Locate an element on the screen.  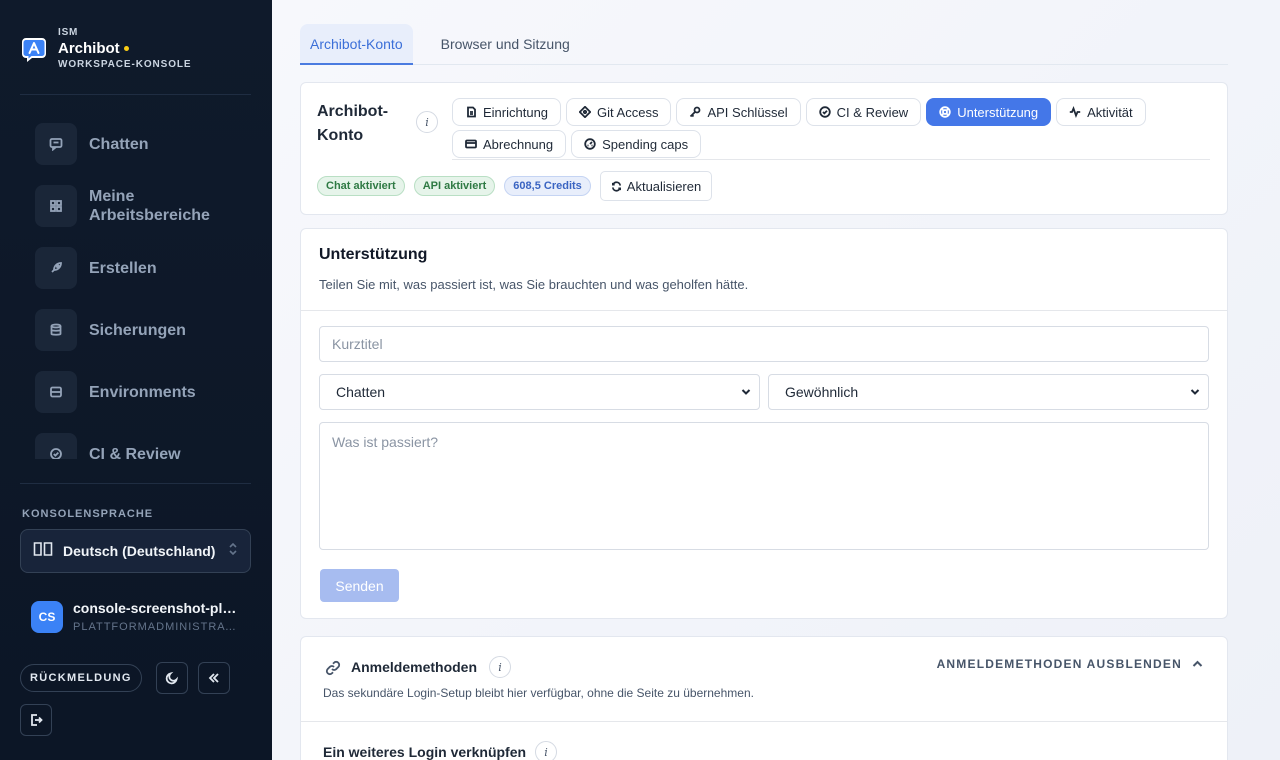
gauge-icon is located at coordinates (590, 144).